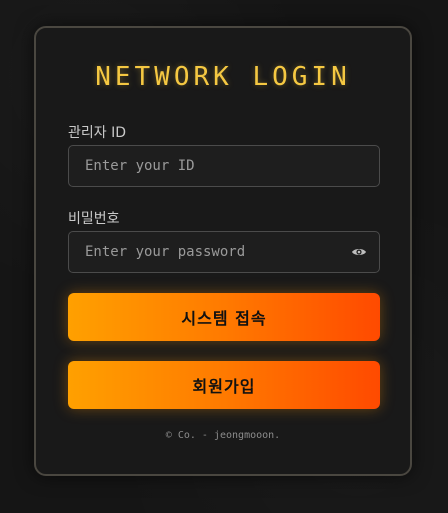  I want to click on id-field-wrapper, so click(224, 166).